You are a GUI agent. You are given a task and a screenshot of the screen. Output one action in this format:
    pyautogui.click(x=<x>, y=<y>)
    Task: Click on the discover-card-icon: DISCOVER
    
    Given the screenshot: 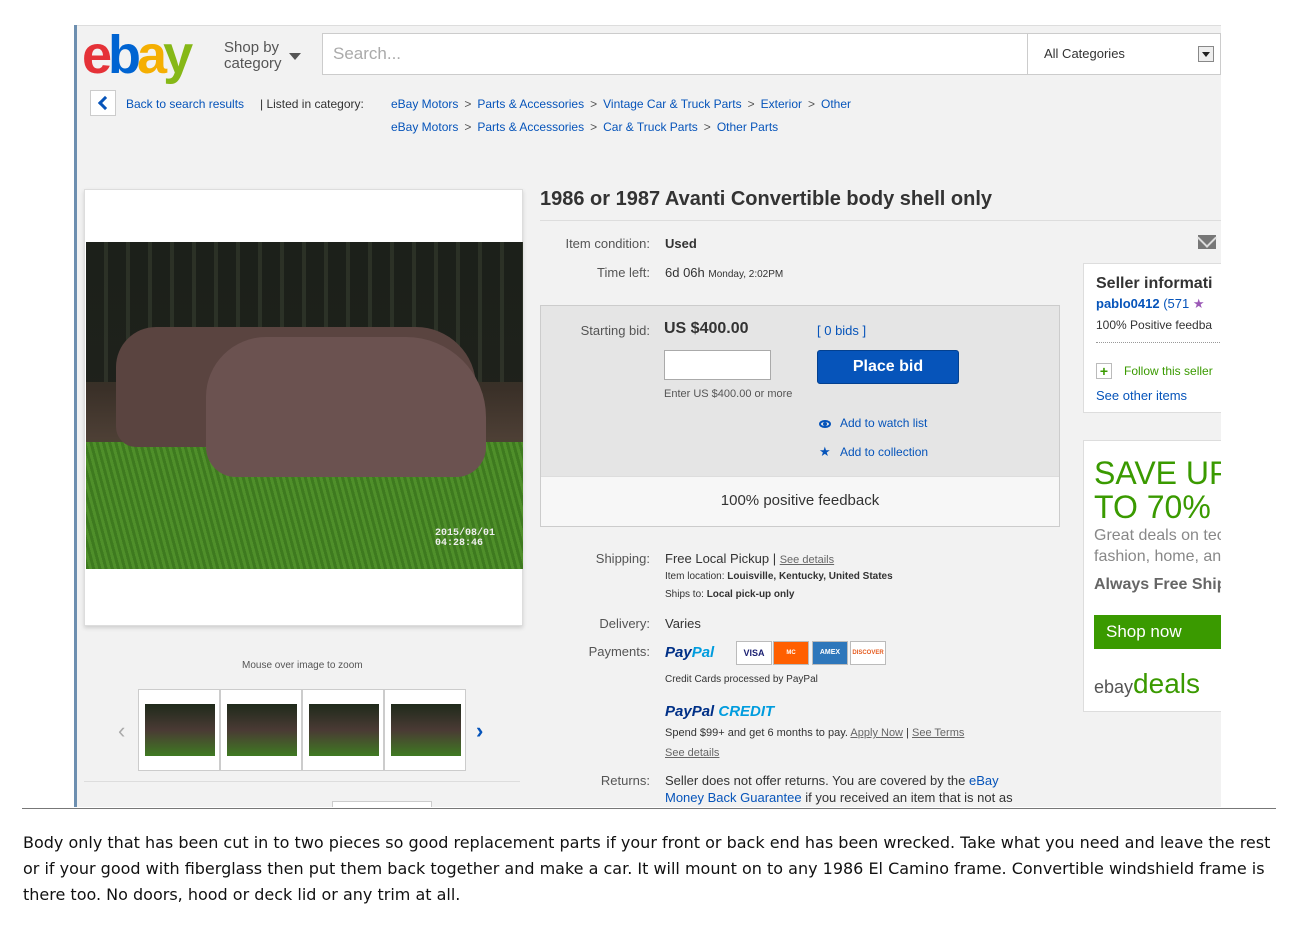 What is the action you would take?
    pyautogui.click(x=868, y=653)
    